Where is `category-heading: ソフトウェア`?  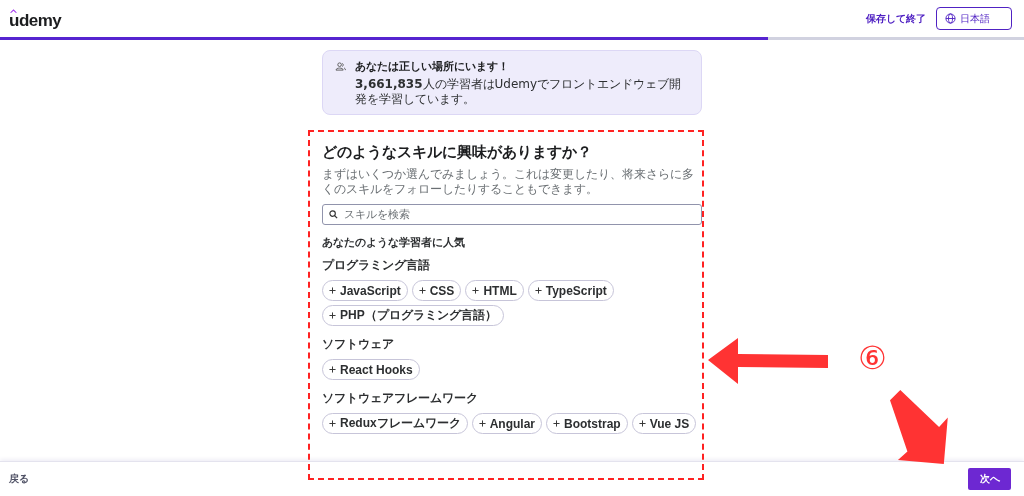
category-heading: ソフトウェア is located at coordinates (358, 344).